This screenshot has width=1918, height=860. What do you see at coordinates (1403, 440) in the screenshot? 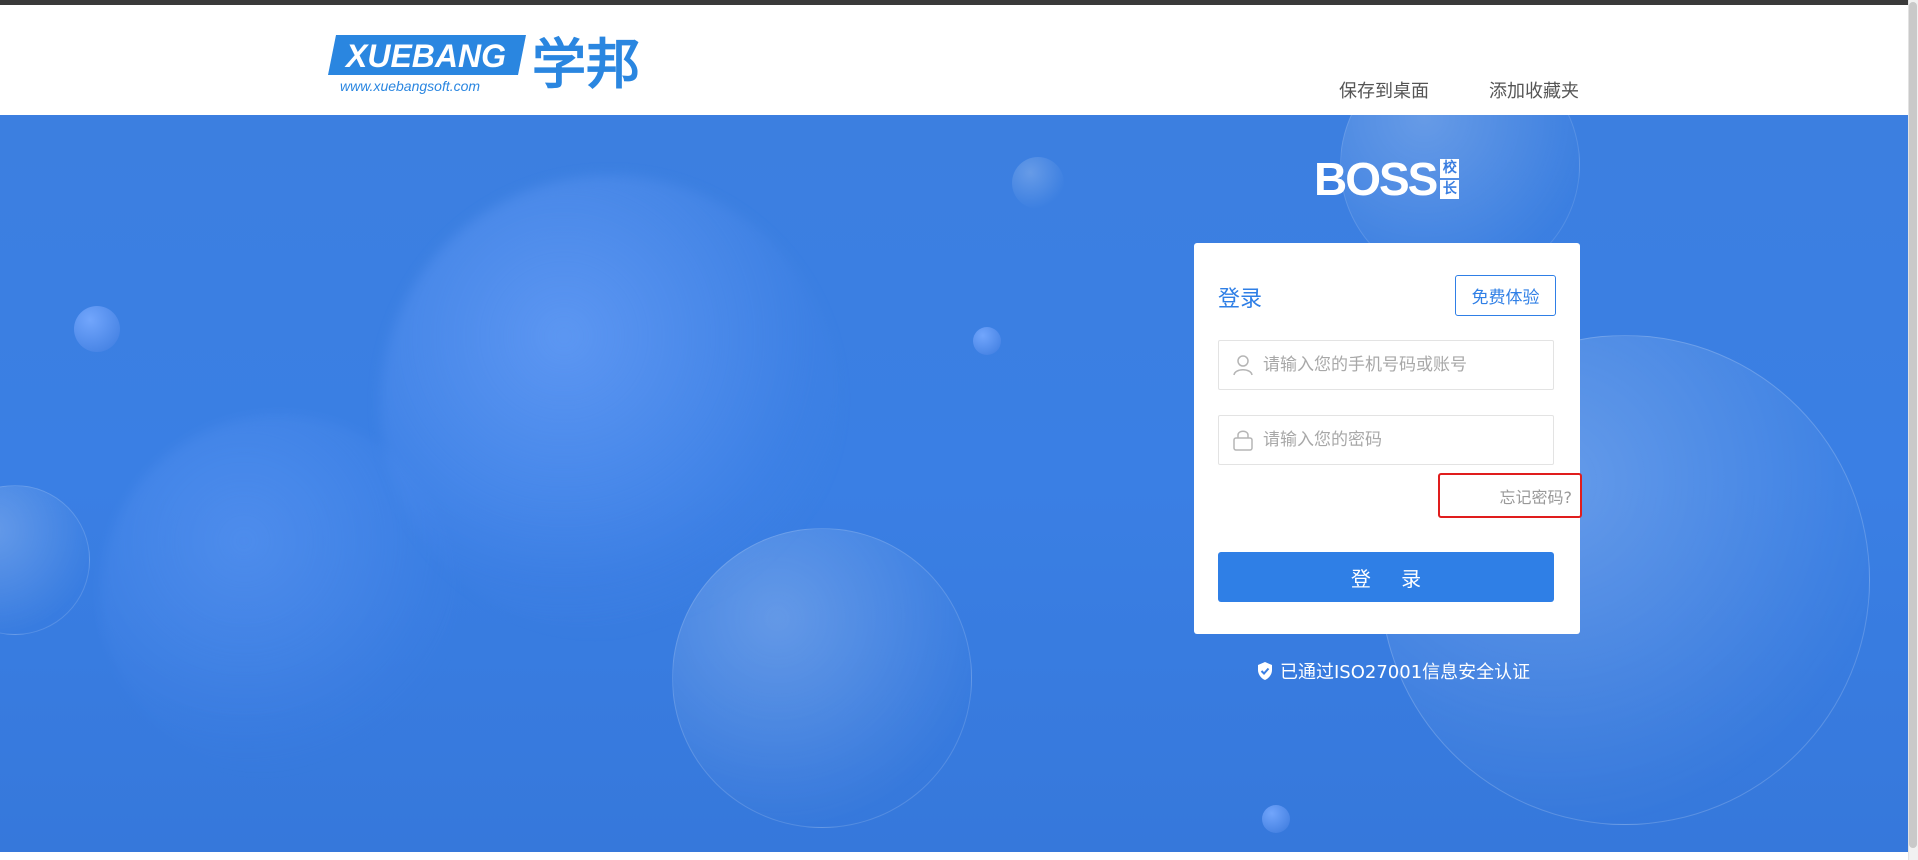
I see `password-input` at bounding box center [1403, 440].